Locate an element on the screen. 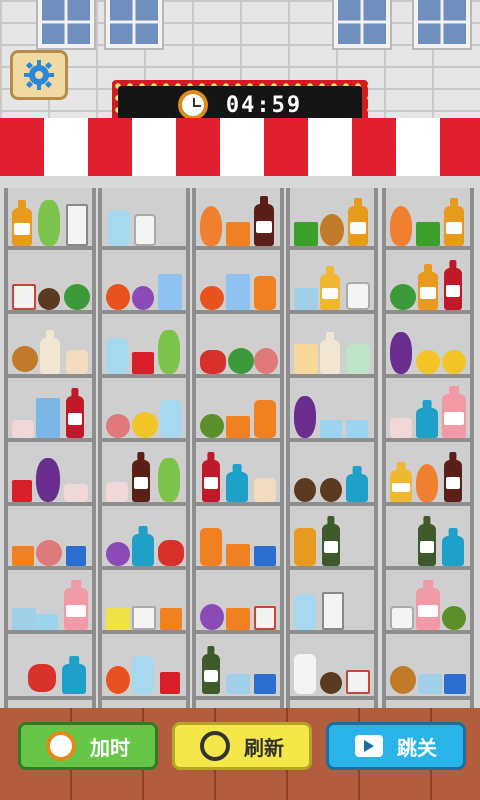  add-time-button: 加时 is located at coordinates (88, 746).